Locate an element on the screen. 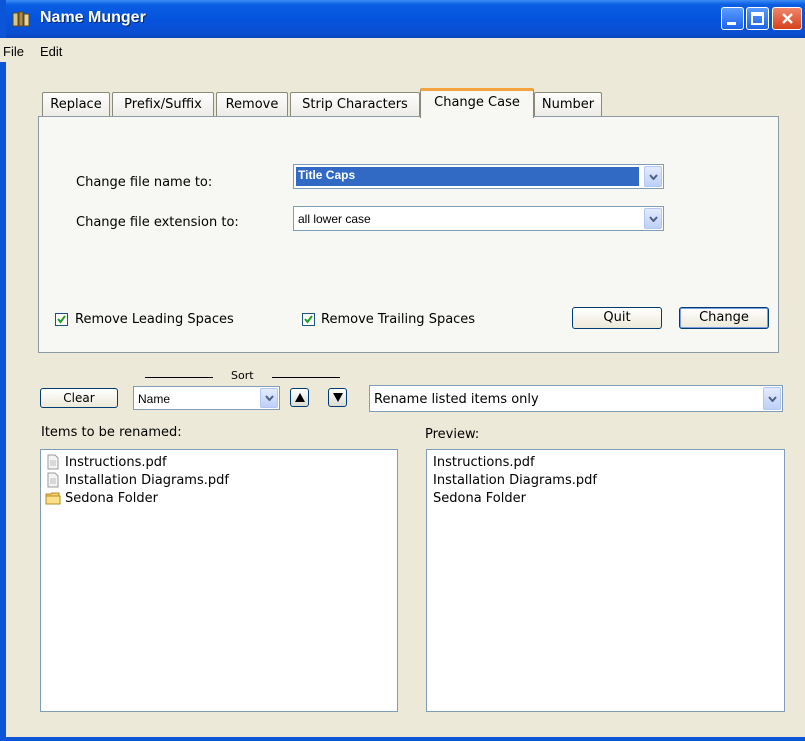 The height and width of the screenshot is (741, 805). close-button is located at coordinates (787, 18).